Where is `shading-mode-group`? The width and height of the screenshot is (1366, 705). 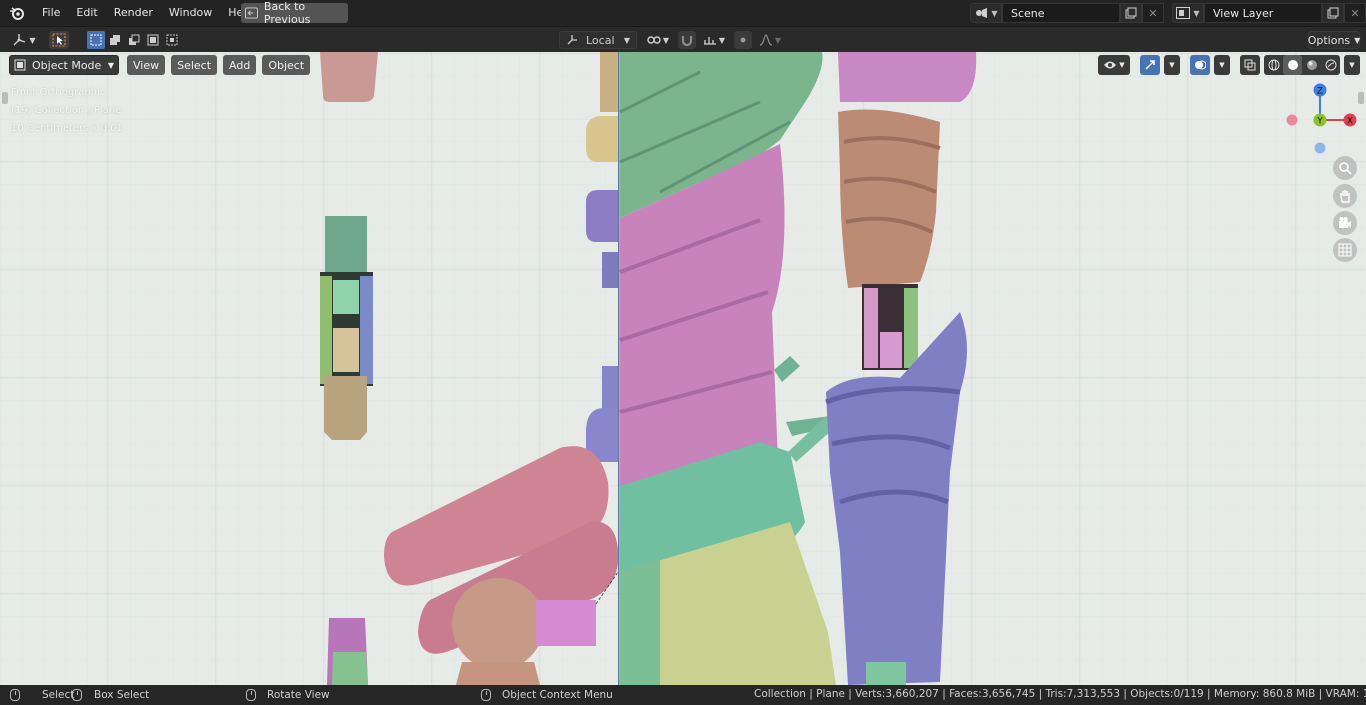
shading-mode-group is located at coordinates (1302, 65).